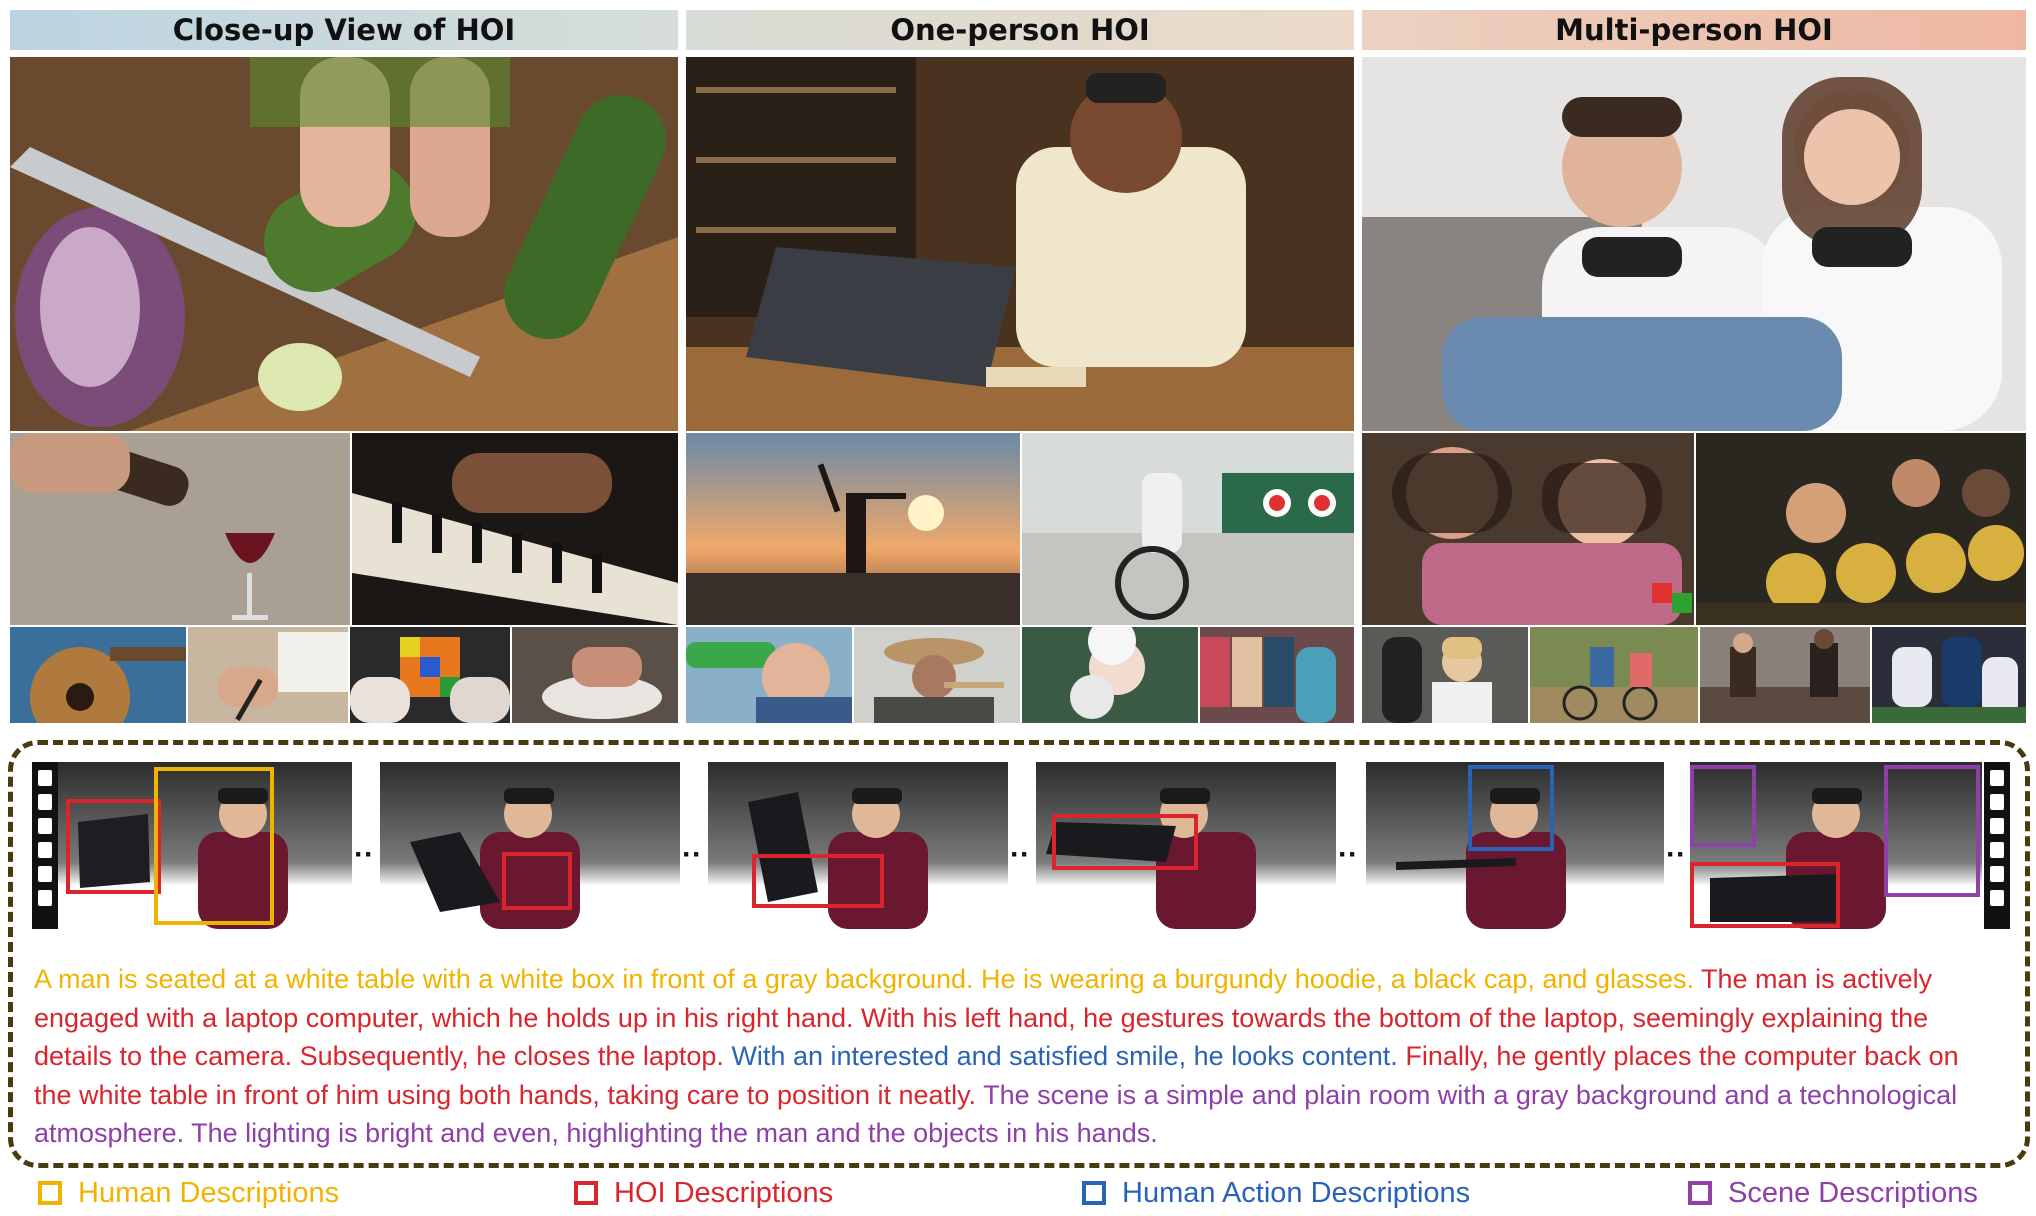 Image resolution: width=2036 pixels, height=1216 pixels. Describe the element at coordinates (724, 1192) in the screenshot. I see `legend-hoi-label: HOI Descriptions` at that location.